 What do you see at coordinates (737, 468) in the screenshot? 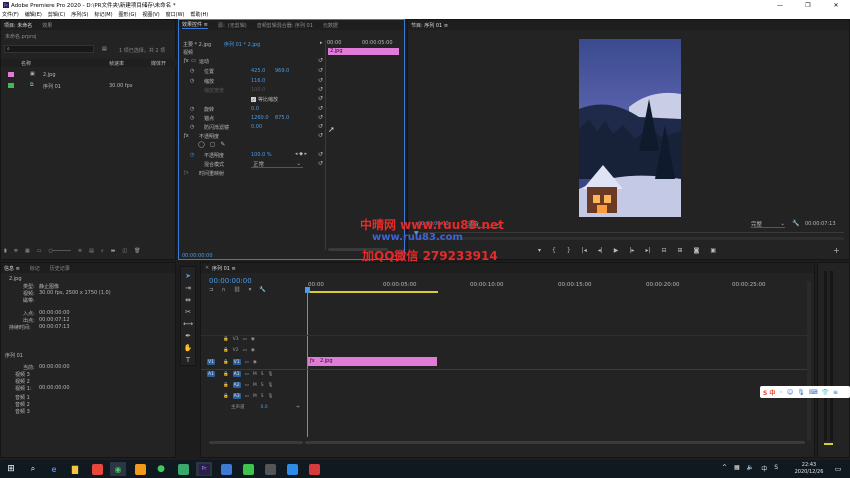
I see `network-icon: ▦` at bounding box center [737, 468].